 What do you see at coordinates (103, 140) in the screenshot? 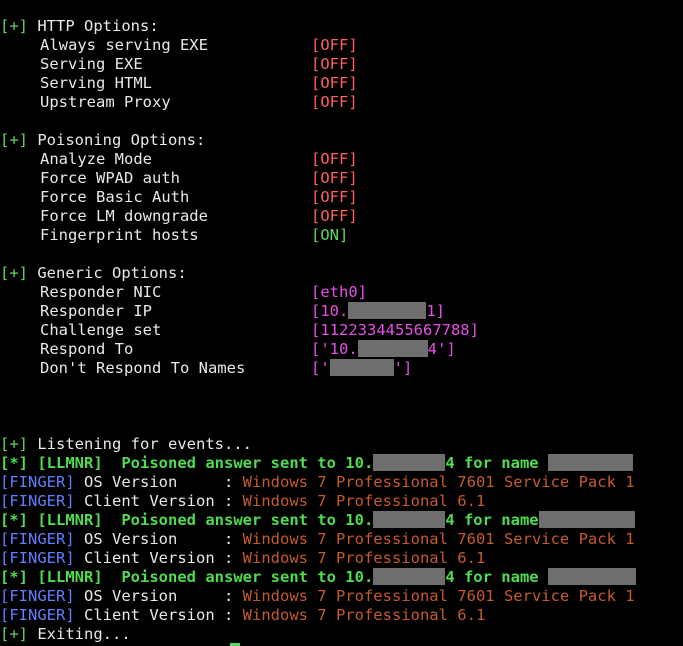
I see `poisoning-options-header: [+] Poisoning Options:` at bounding box center [103, 140].